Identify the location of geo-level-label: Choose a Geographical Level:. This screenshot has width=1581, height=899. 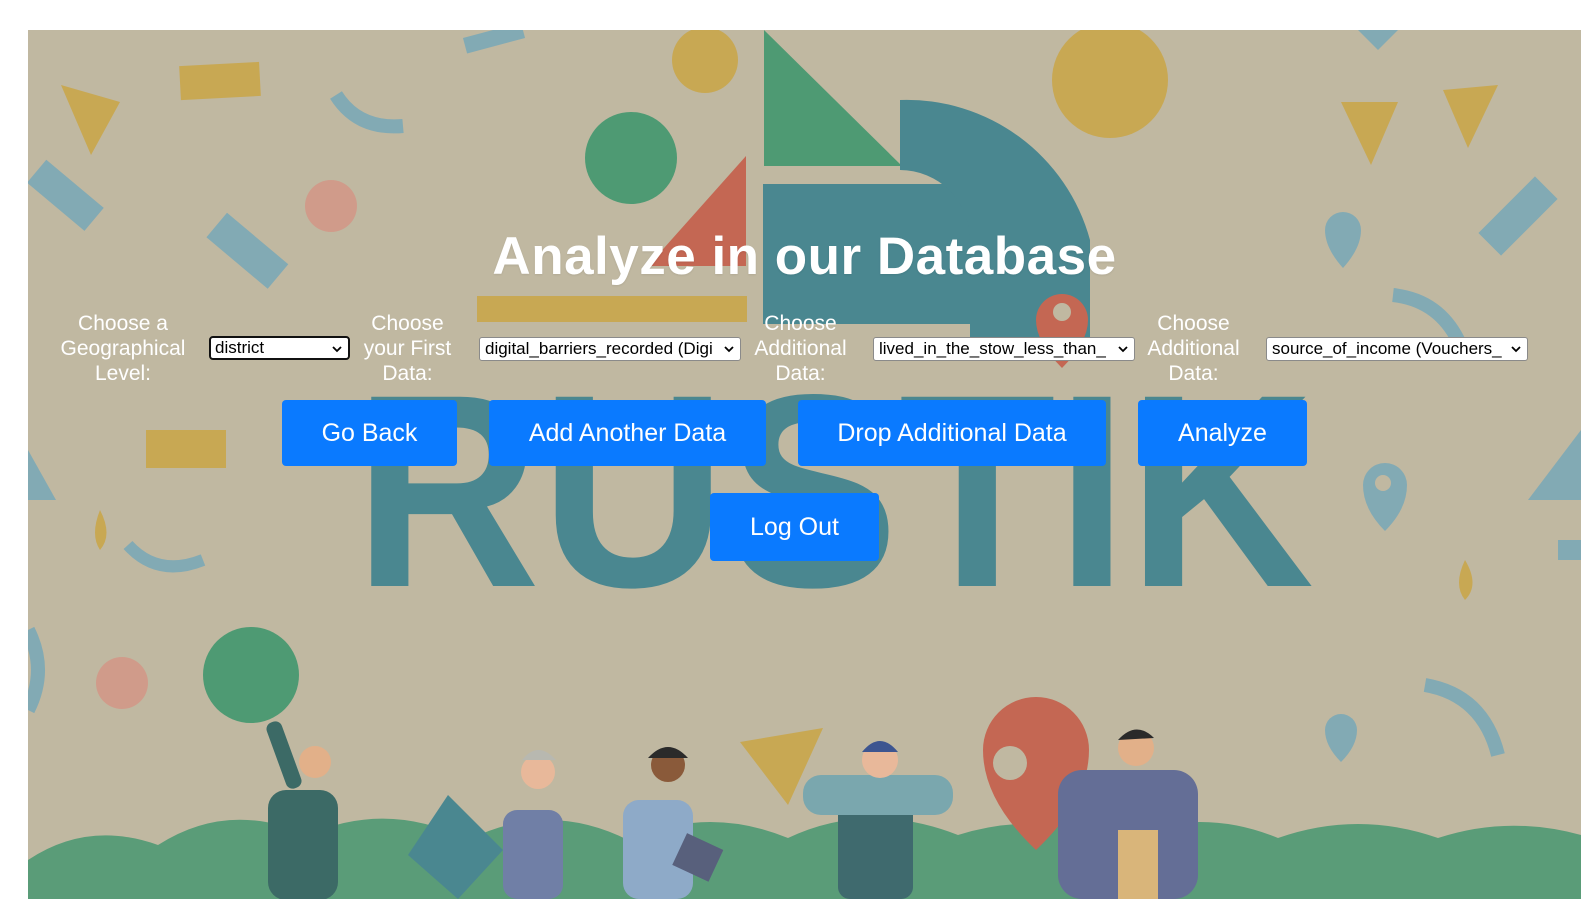
(123, 348).